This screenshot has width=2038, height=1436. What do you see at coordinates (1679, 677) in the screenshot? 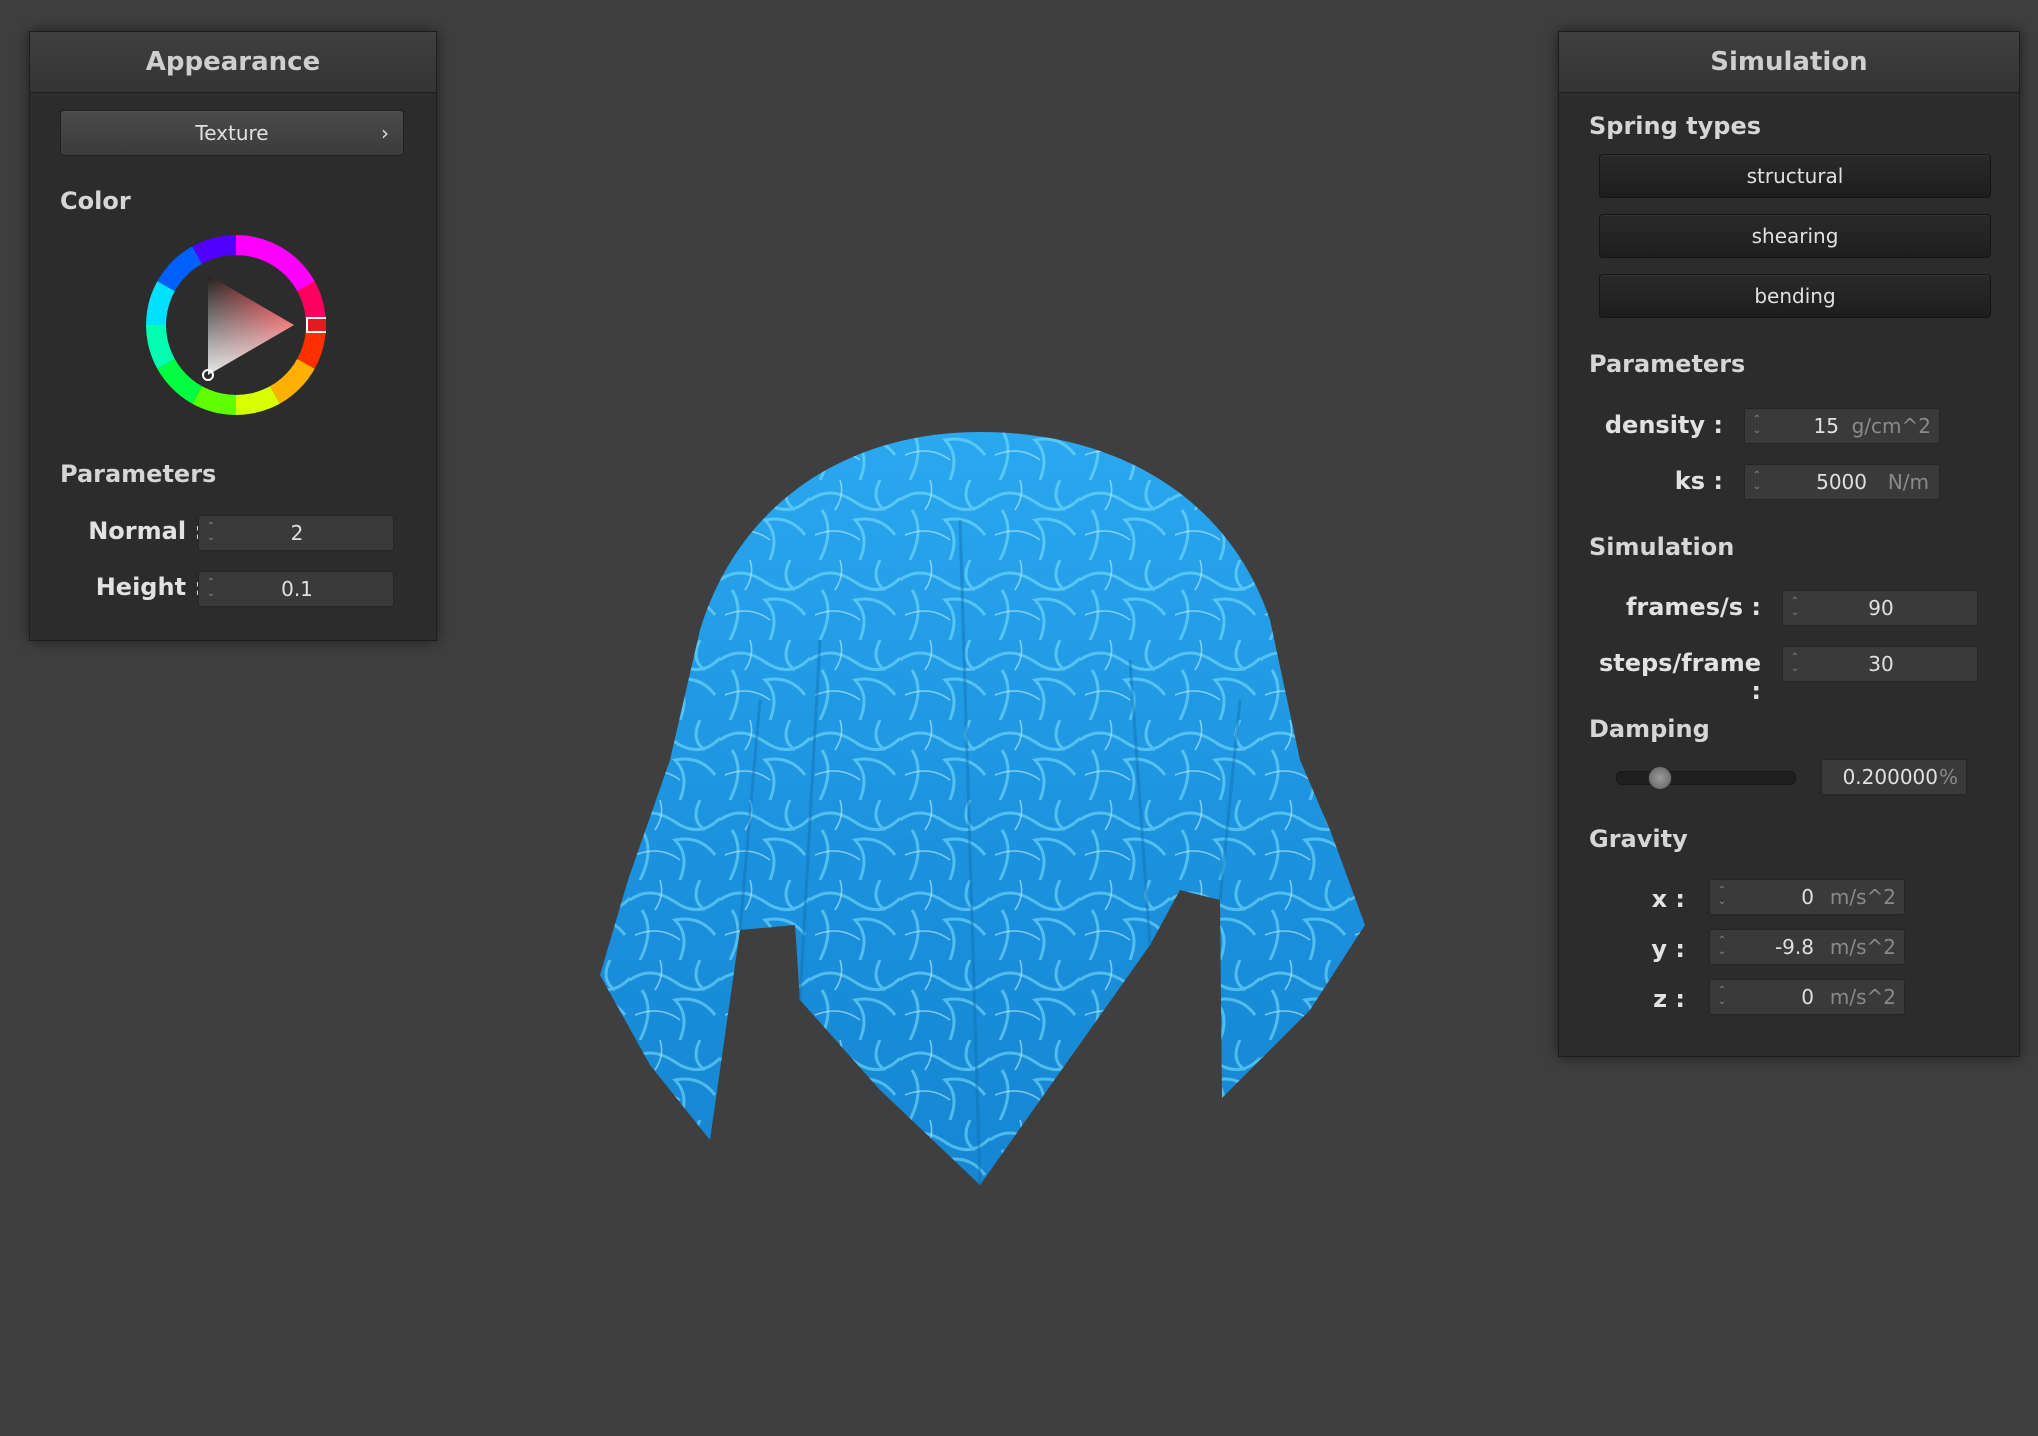
I see `steps-label: steps/frame :` at bounding box center [1679, 677].